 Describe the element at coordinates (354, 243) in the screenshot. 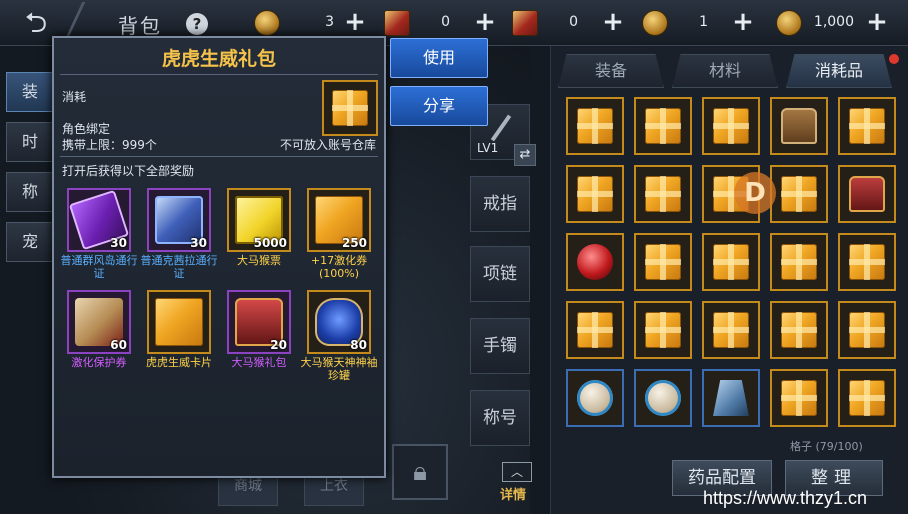

I see `reward-count: 250` at that location.